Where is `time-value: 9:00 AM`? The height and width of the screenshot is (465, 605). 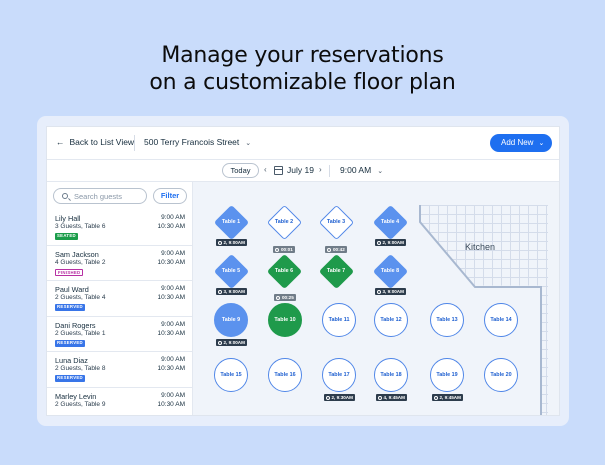 time-value: 9:00 AM is located at coordinates (356, 170).